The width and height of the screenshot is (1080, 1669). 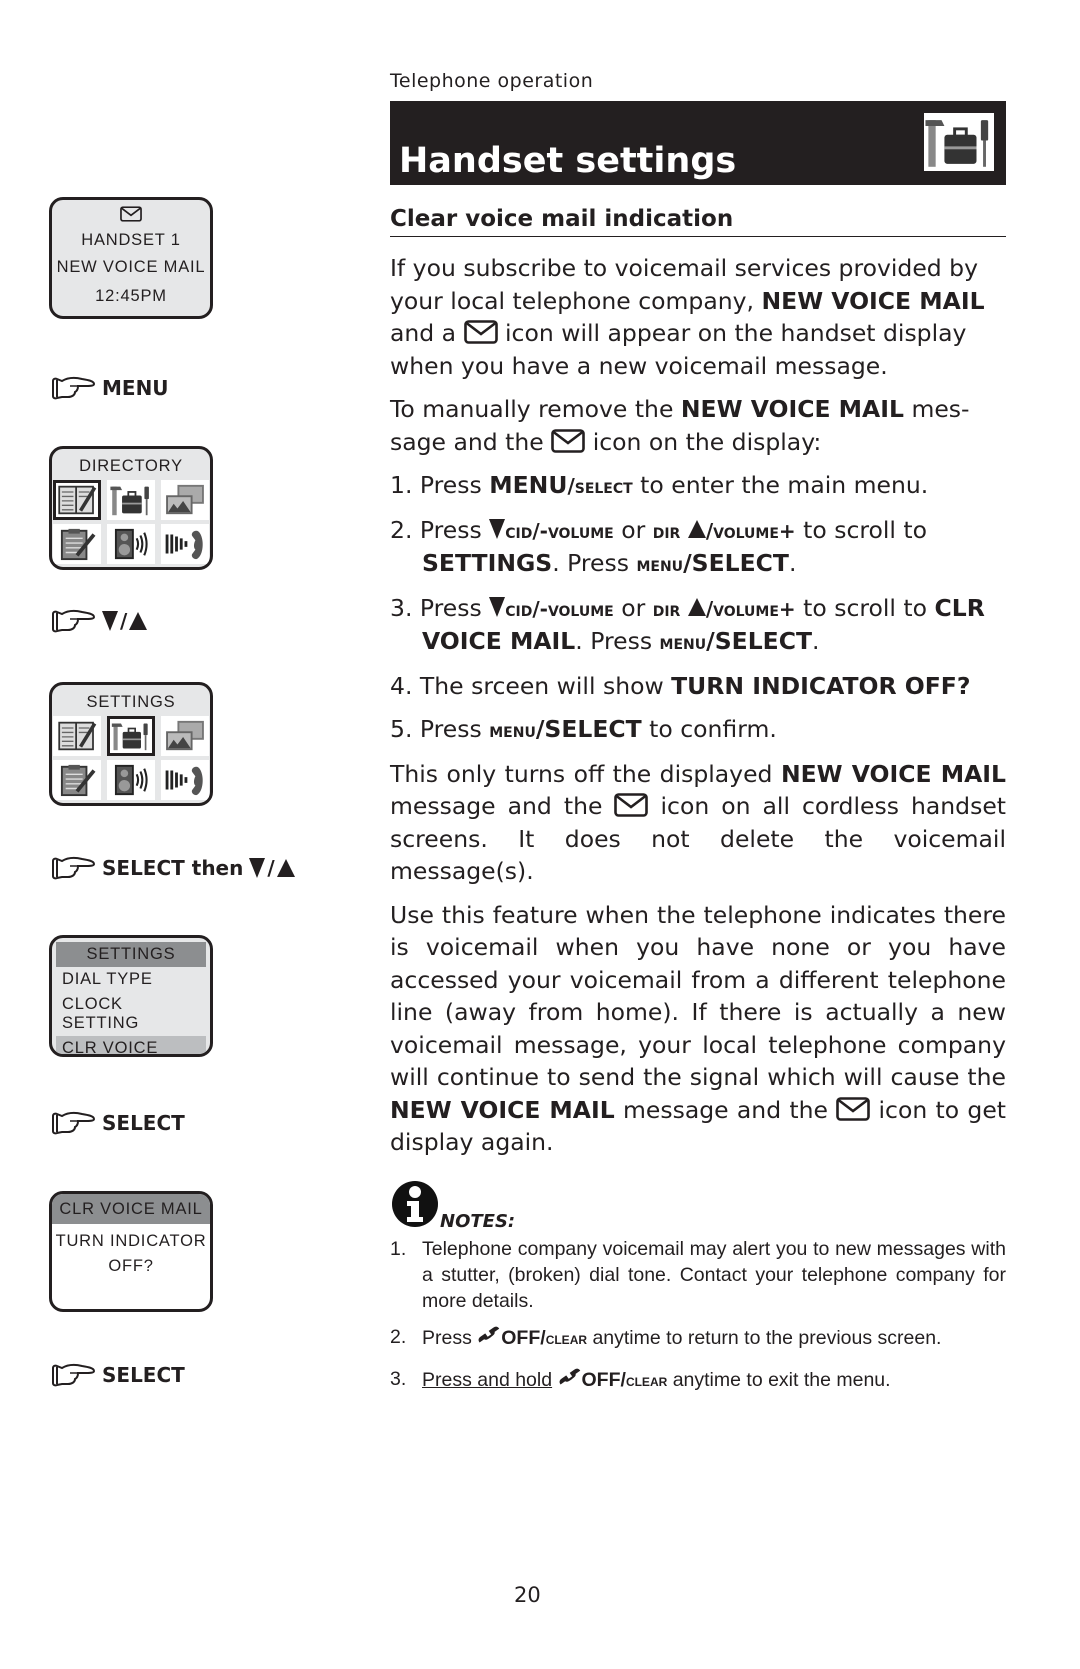 I want to click on text-underlined: Press and hold, so click(x=487, y=1380).